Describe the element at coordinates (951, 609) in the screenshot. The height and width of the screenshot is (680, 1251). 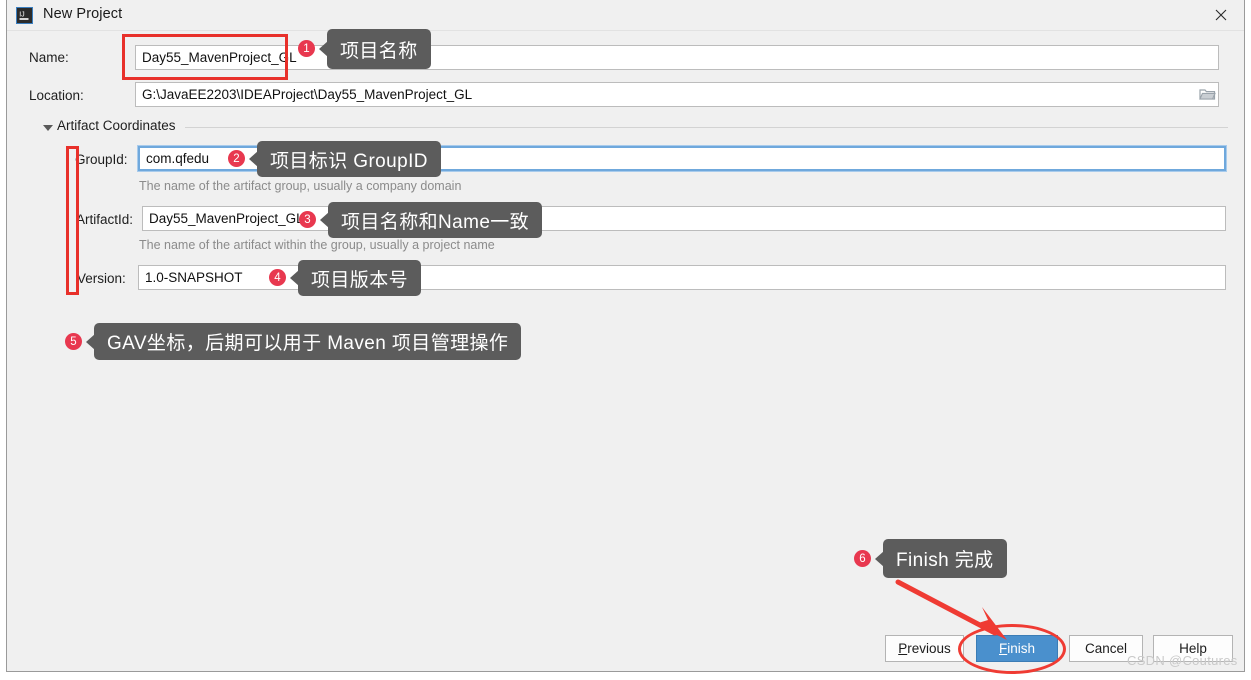
I see `finish-pointer-arrow` at that location.